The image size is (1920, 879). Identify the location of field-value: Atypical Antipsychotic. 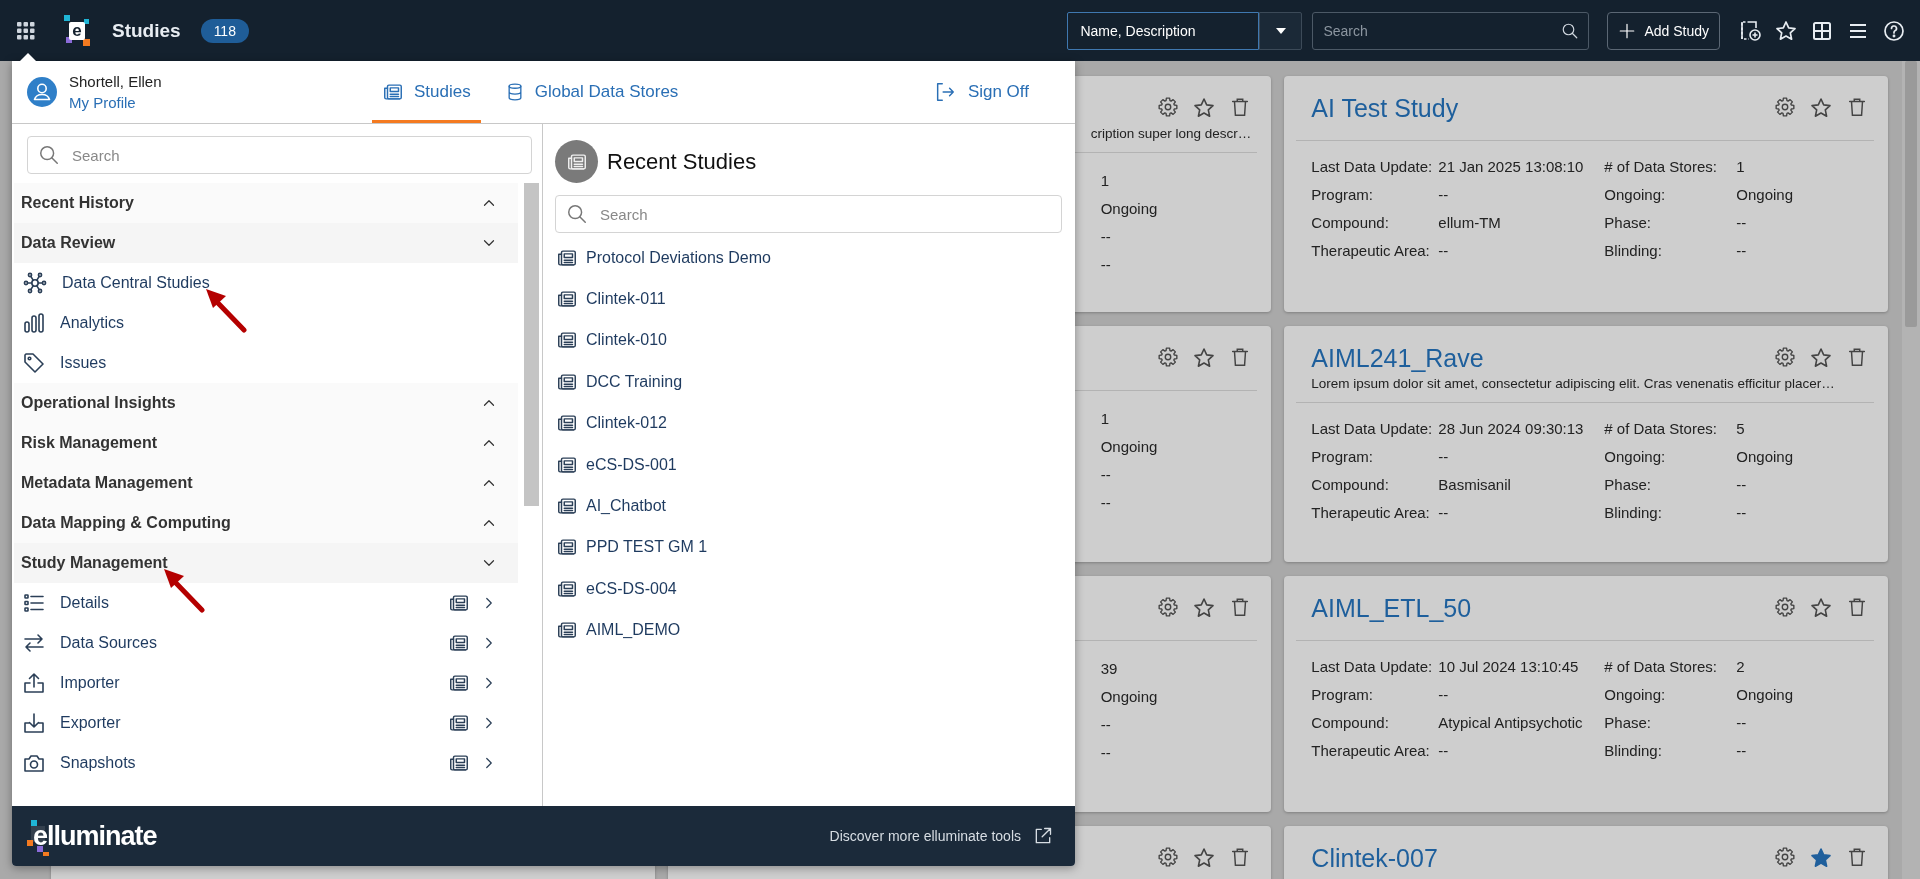
(1510, 722).